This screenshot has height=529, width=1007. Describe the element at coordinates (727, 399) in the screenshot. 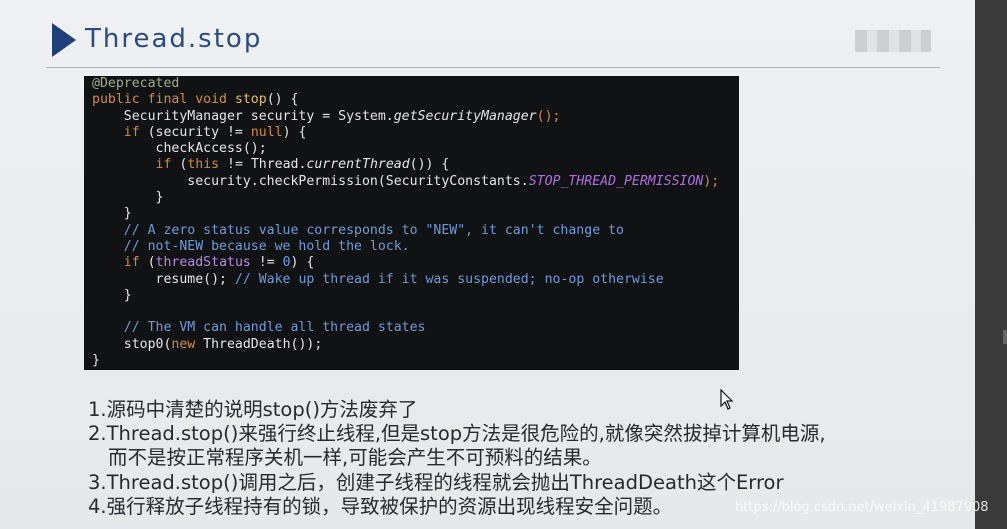

I see `mouse-pointer-icon` at that location.